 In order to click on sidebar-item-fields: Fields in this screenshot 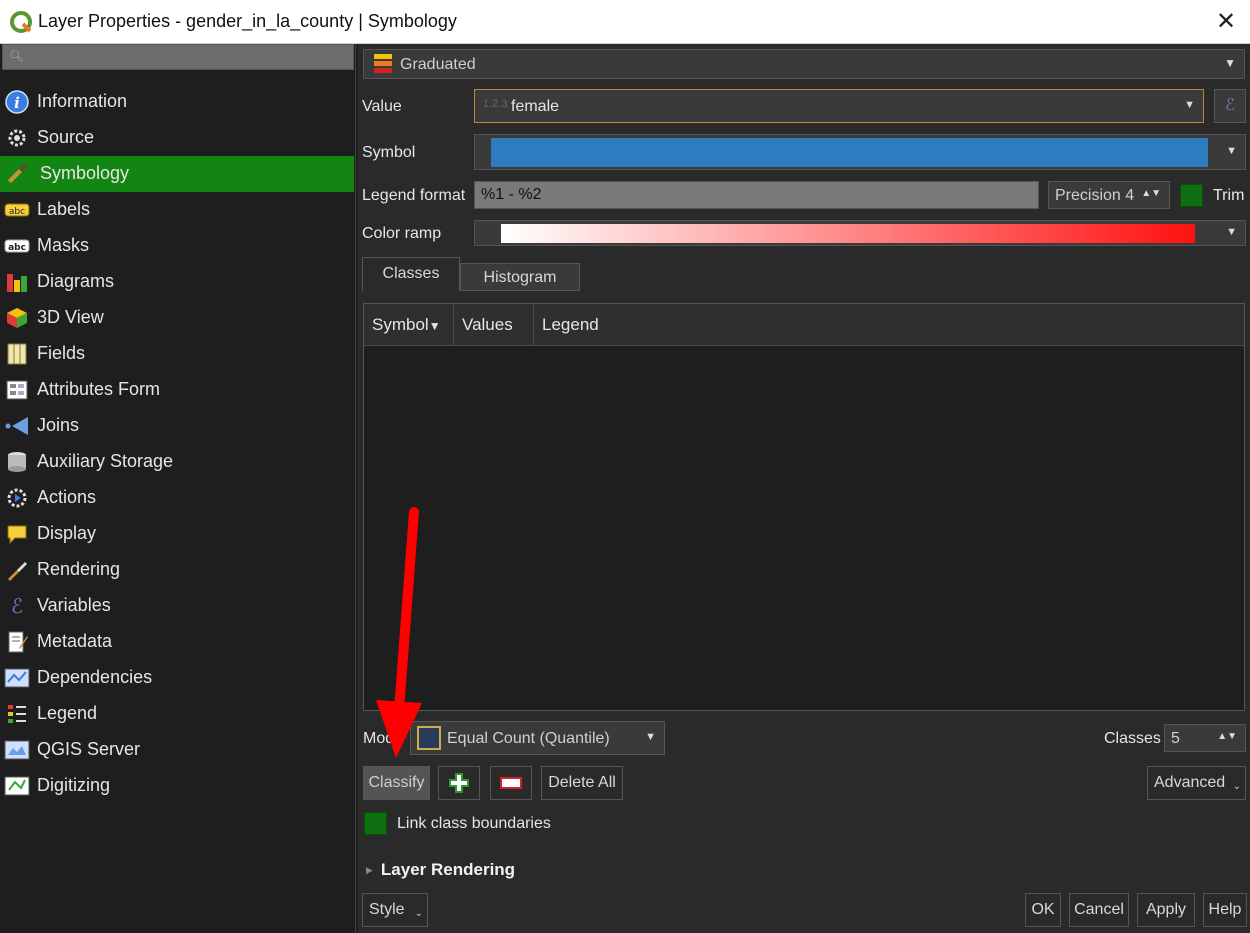, I will do `click(177, 354)`.